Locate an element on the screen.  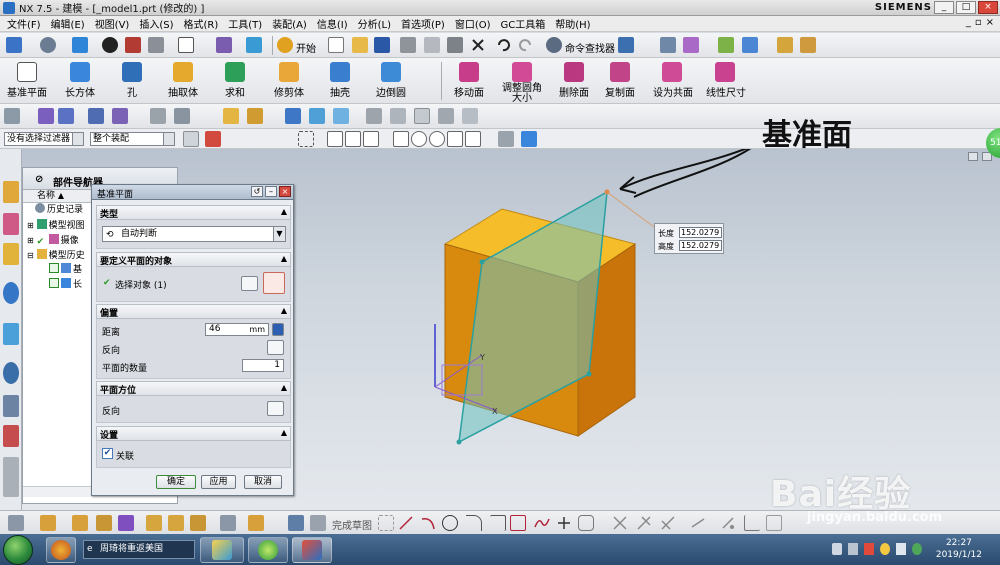
taskbar-browser-button is located at coordinates (268, 550).